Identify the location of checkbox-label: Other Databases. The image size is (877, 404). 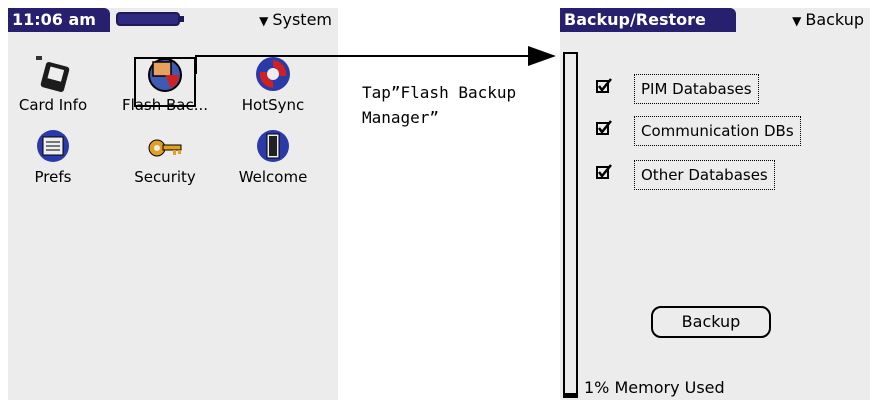
(704, 175).